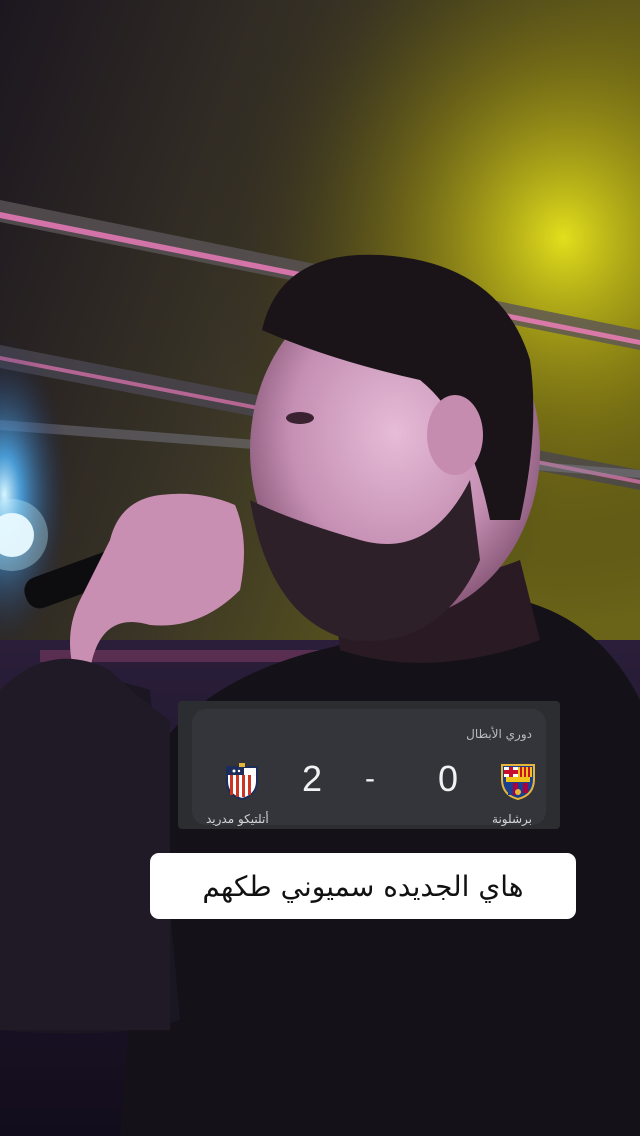 The width and height of the screenshot is (640, 1136). Describe the element at coordinates (448, 778) in the screenshot. I see `home-score: 0` at that location.